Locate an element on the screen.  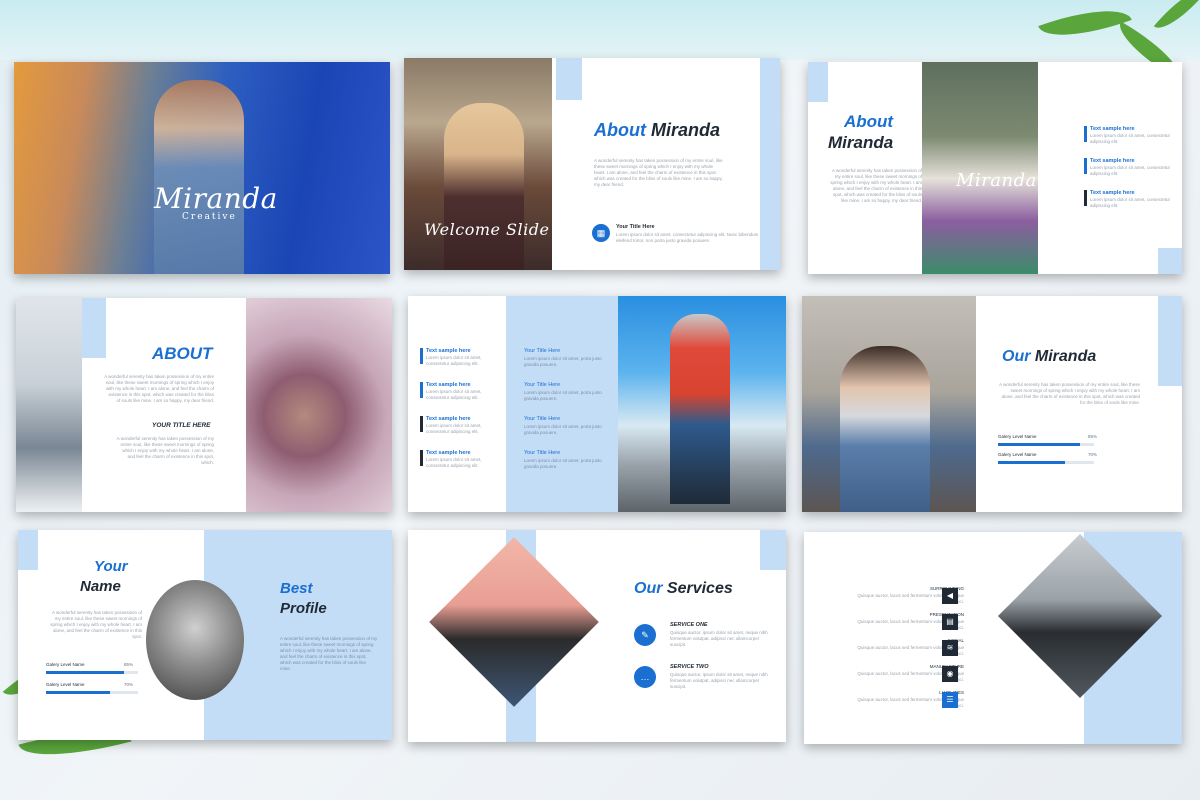
edit-icon: ✎ is located at coordinates (645, 635).